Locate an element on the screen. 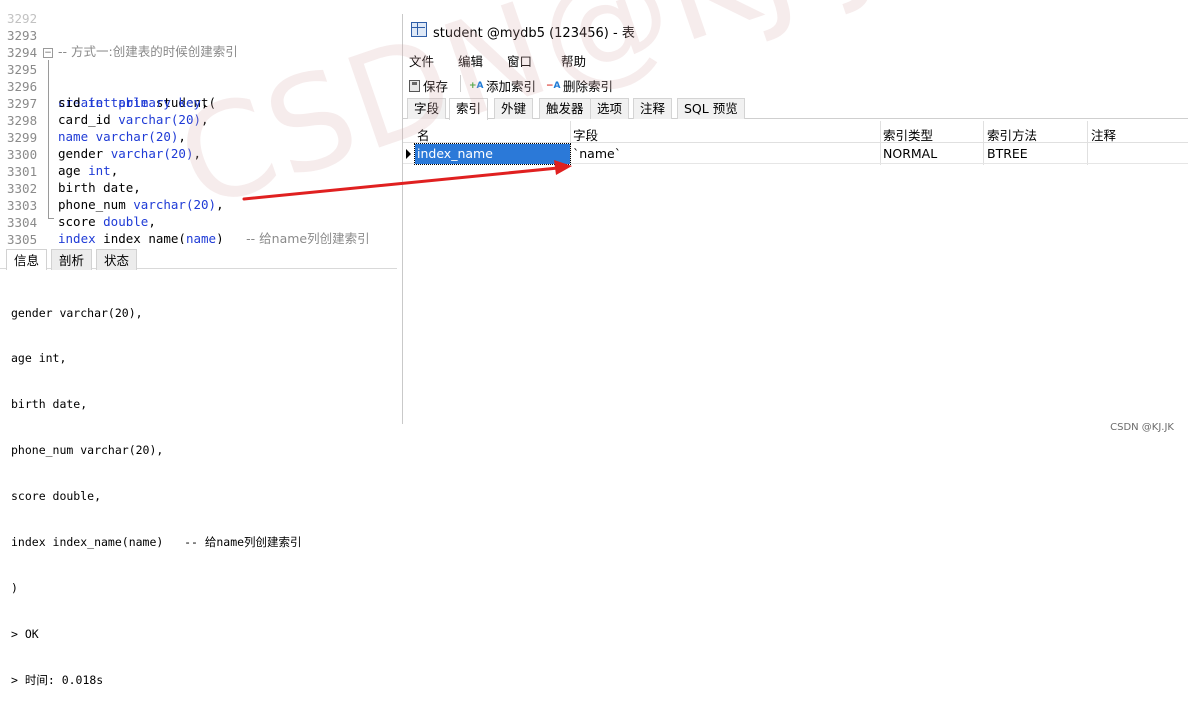  tab-comments: 注释 is located at coordinates (653, 108).